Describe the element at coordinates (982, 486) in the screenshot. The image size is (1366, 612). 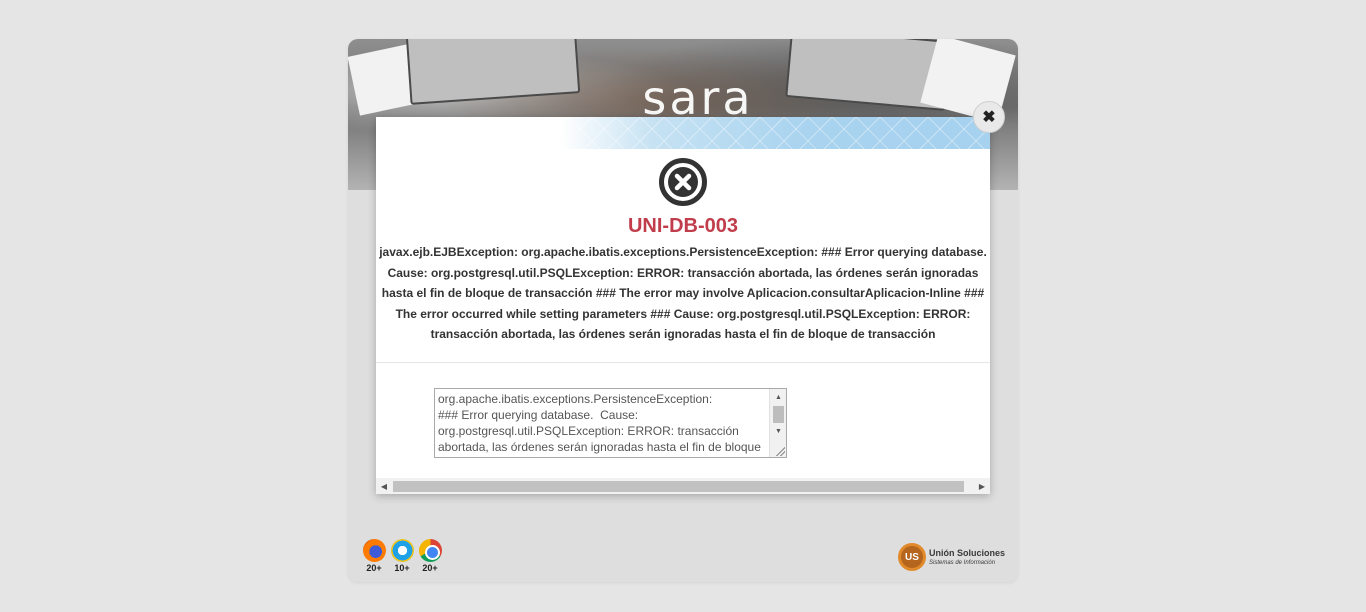
I see `scroll-right-arrow-icon: ▶` at that location.